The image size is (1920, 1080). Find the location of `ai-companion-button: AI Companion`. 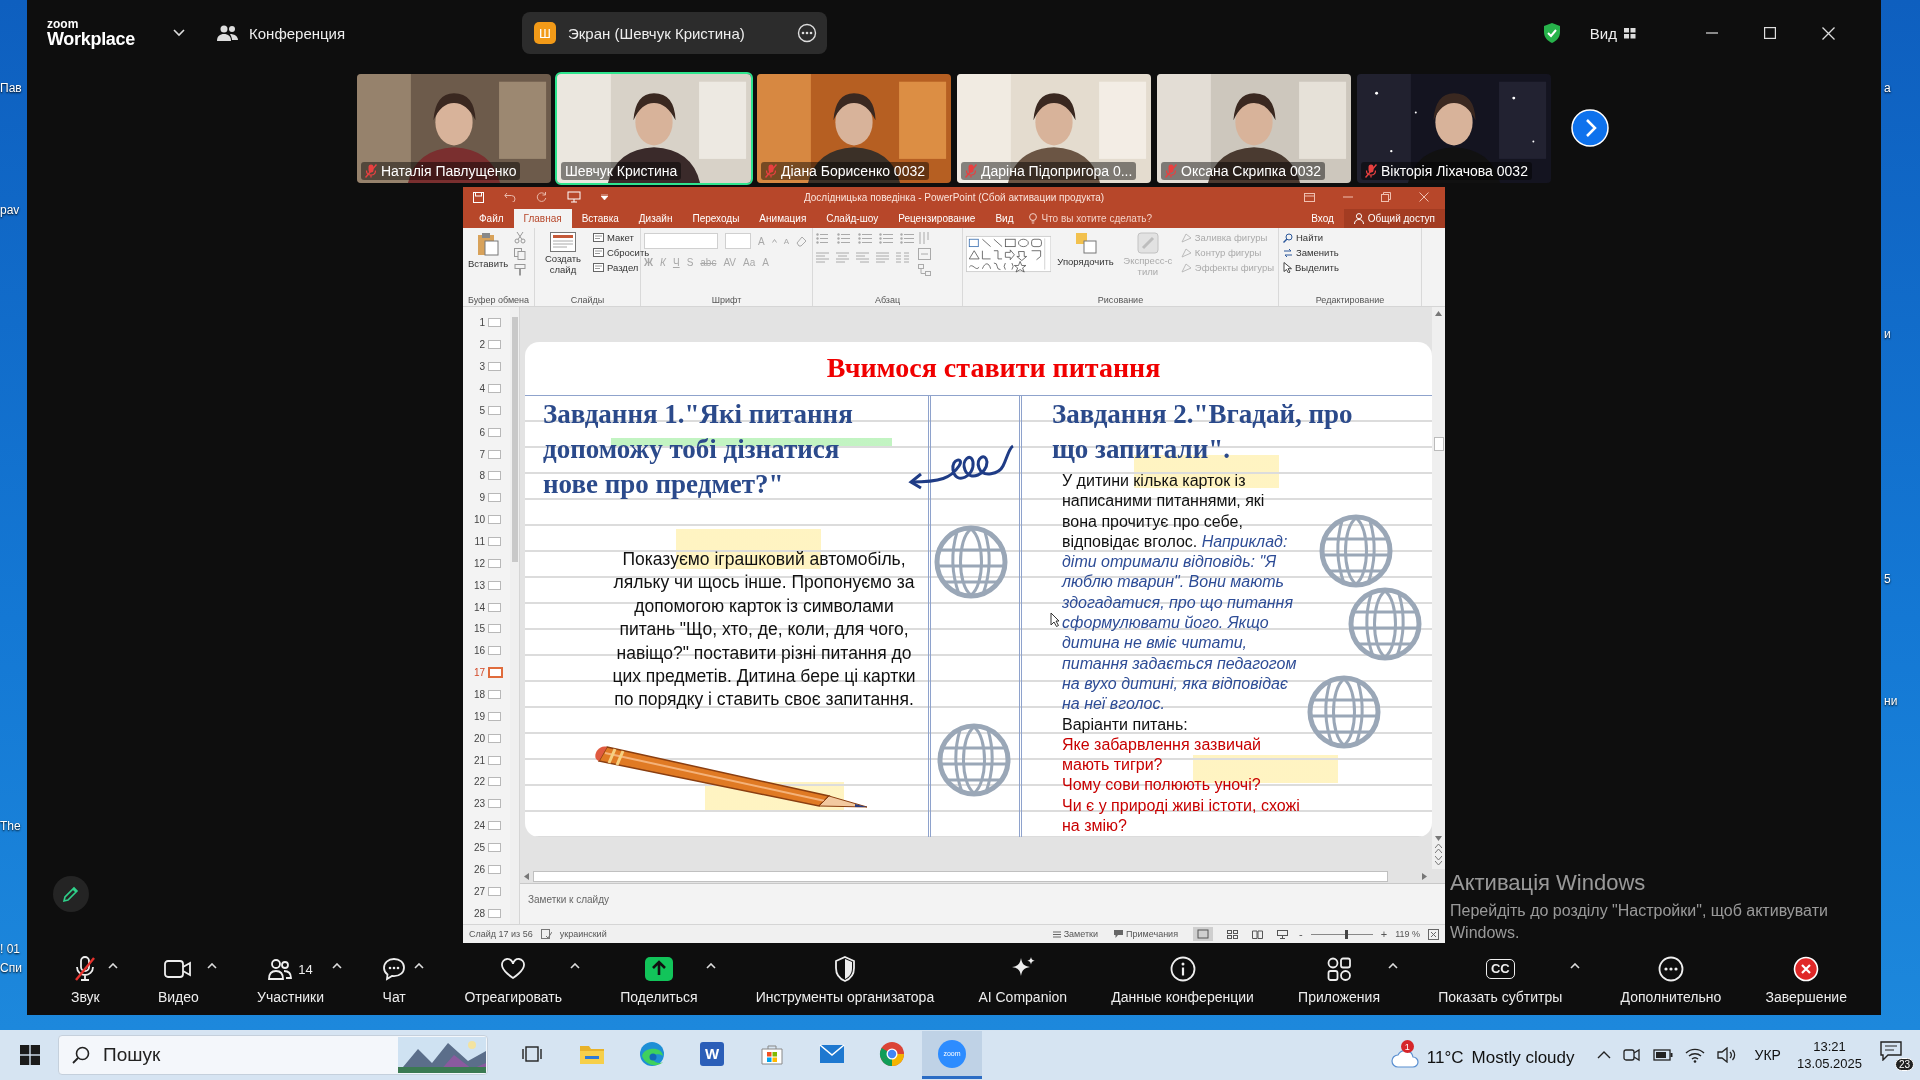

ai-companion-button: AI Companion is located at coordinates (1023, 980).